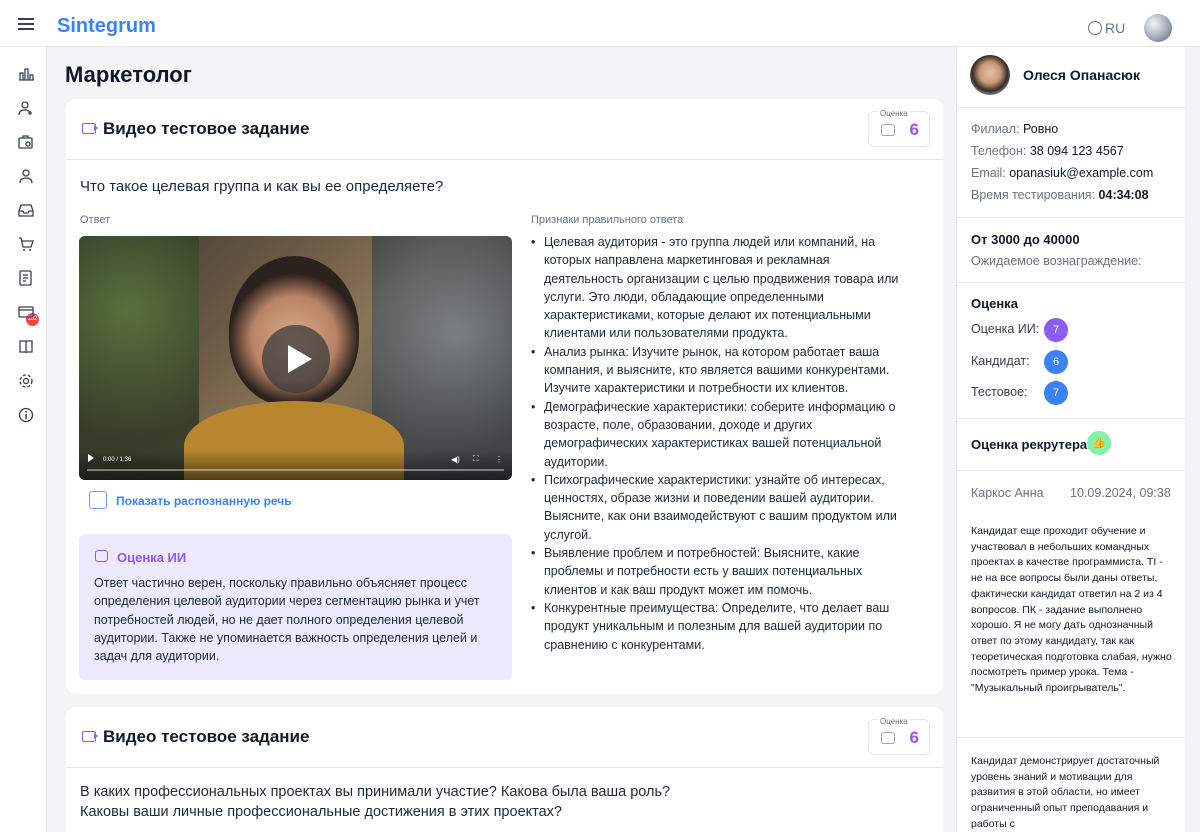 The width and height of the screenshot is (1200, 832). What do you see at coordinates (600, 23) in the screenshot?
I see `top-bar: Sintegrum RU` at bounding box center [600, 23].